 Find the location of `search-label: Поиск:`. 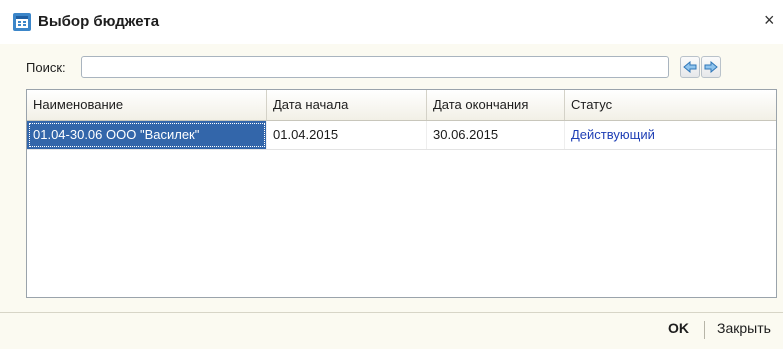

search-label: Поиск: is located at coordinates (46, 67).